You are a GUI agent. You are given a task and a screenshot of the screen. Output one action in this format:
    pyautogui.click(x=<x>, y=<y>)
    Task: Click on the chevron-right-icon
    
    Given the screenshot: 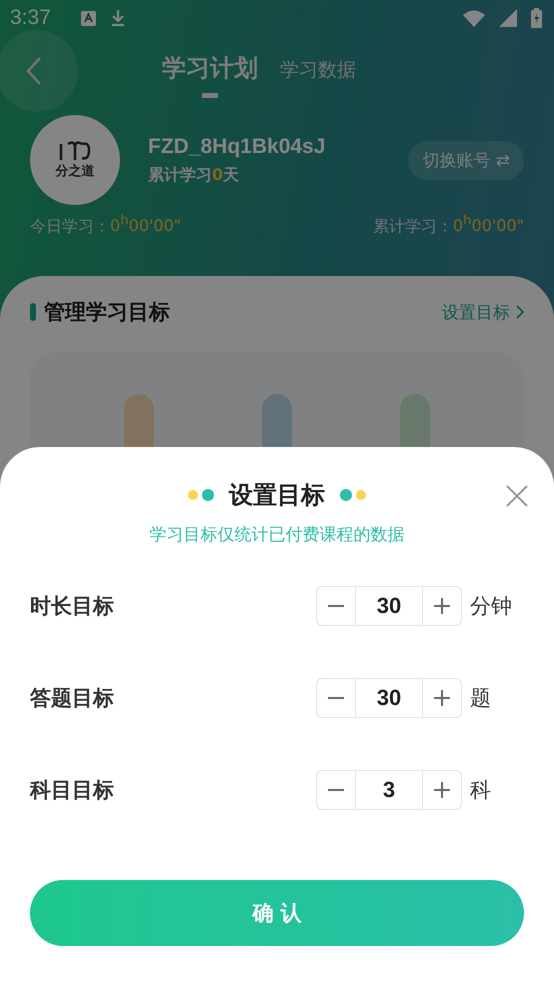 What is the action you would take?
    pyautogui.click(x=520, y=312)
    